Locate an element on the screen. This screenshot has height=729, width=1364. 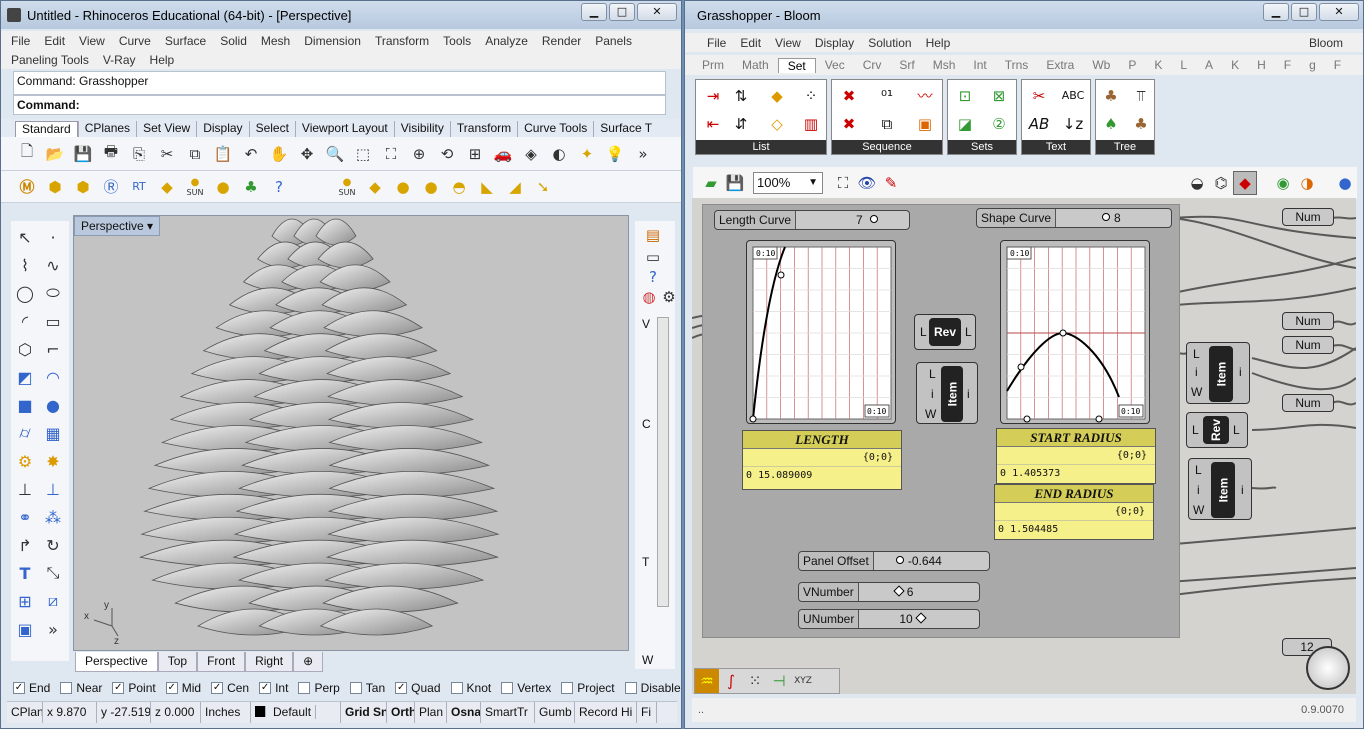
vray-r-icon: Ⓡ is located at coordinates (111, 187).